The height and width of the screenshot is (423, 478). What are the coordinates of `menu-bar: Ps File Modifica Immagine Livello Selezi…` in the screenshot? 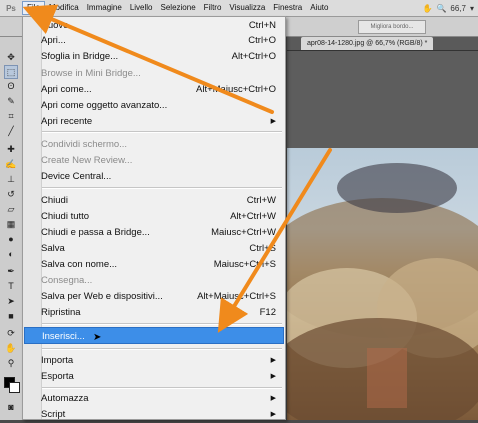 It's located at (239, 8).